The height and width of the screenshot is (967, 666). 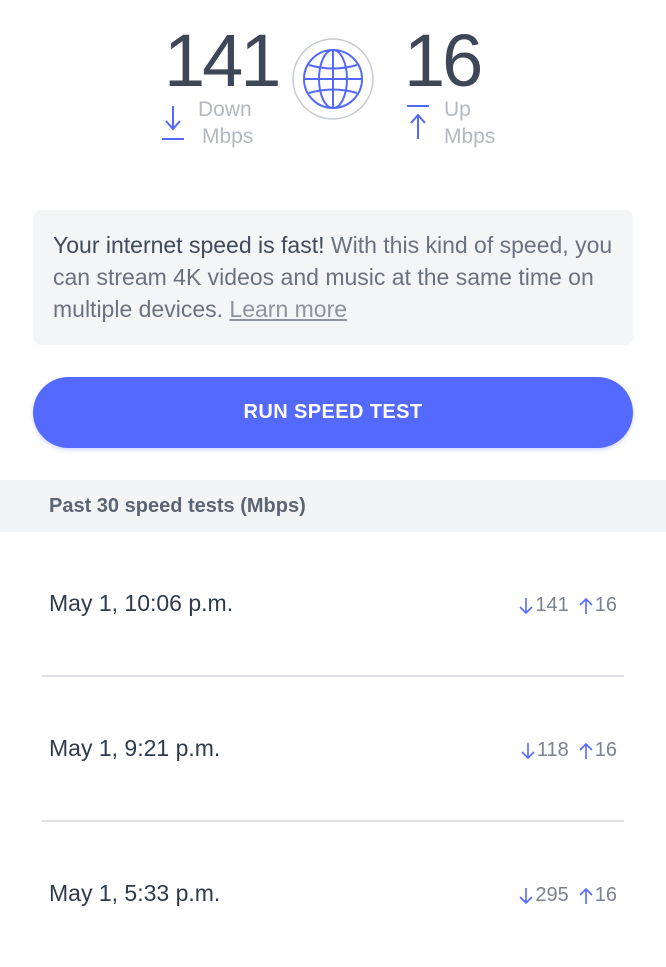 What do you see at coordinates (189, 245) in the screenshot?
I see `message-headline: Your internet speed is fast!` at bounding box center [189, 245].